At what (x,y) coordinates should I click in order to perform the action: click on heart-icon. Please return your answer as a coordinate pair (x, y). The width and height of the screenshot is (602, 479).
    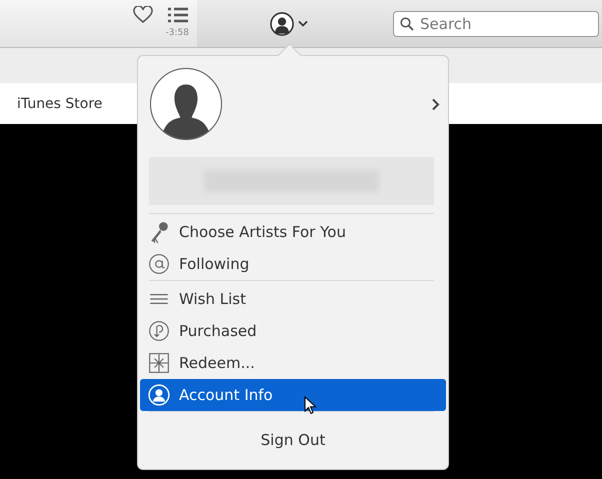
    Looking at the image, I should click on (143, 15).